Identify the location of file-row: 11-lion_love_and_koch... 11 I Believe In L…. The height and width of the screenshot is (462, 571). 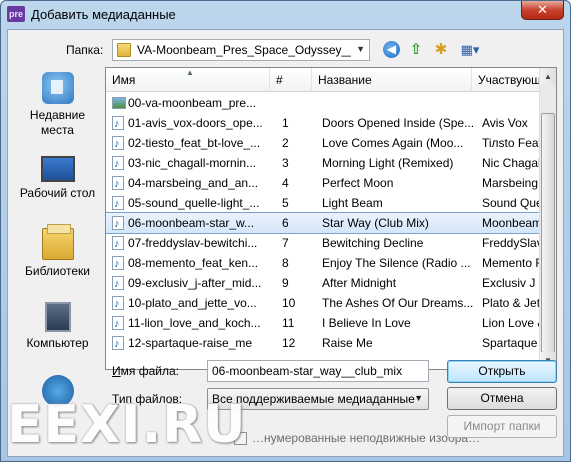
(323, 323).